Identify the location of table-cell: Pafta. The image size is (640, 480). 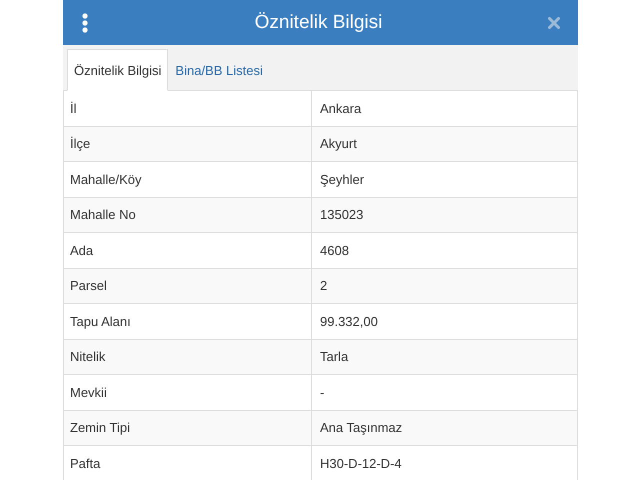
(188, 463).